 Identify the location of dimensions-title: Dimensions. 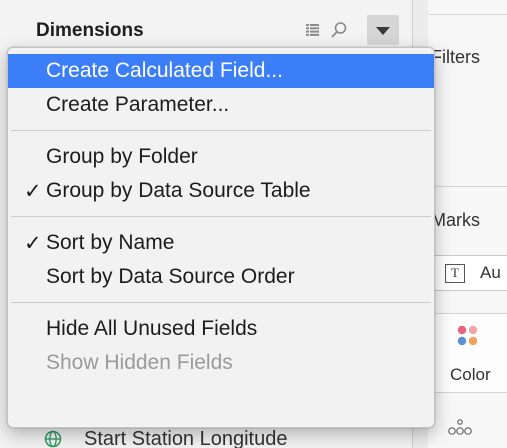
(90, 30).